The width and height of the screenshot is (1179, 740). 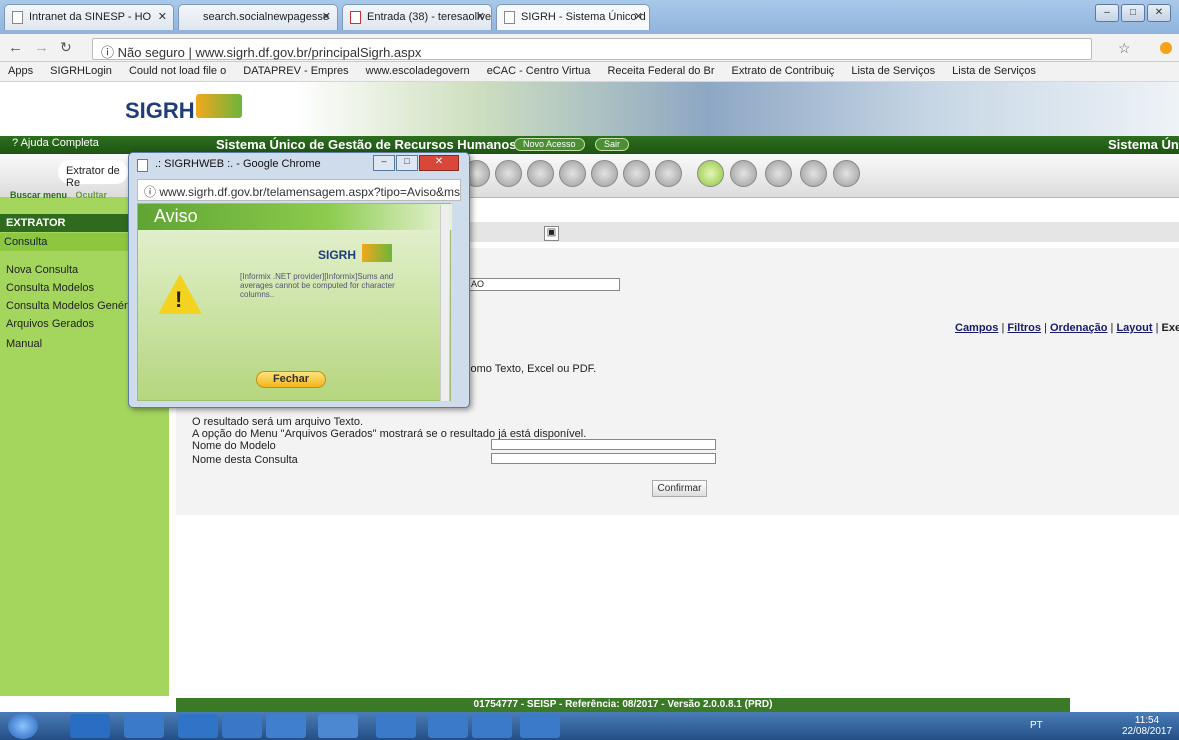 What do you see at coordinates (66, 47) in the screenshot?
I see `reload-icon: ↻` at bounding box center [66, 47].